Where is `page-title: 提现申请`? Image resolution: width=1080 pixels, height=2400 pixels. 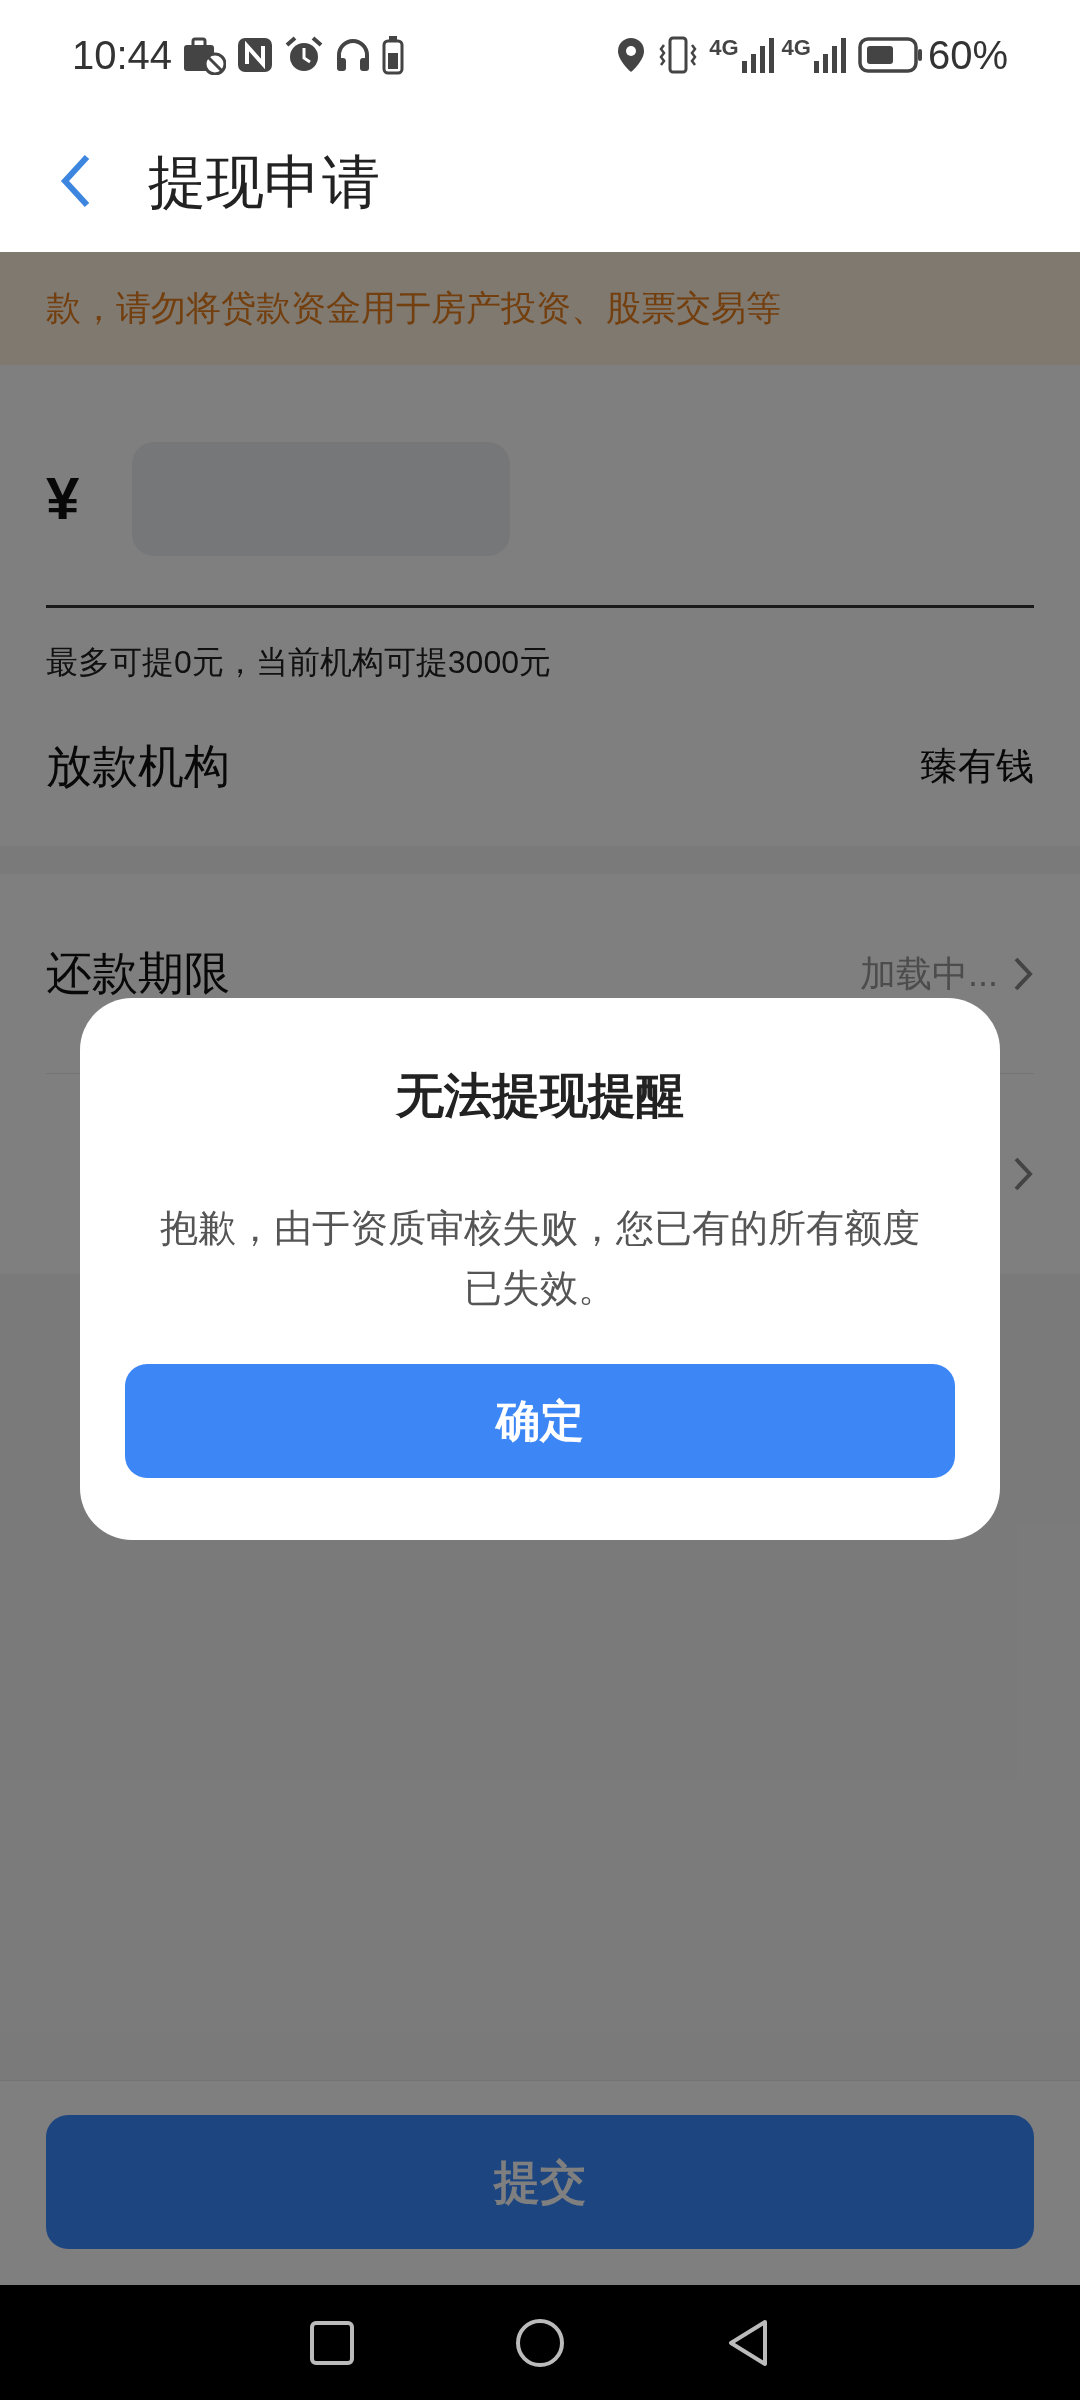
page-title: 提现申请 is located at coordinates (264, 181).